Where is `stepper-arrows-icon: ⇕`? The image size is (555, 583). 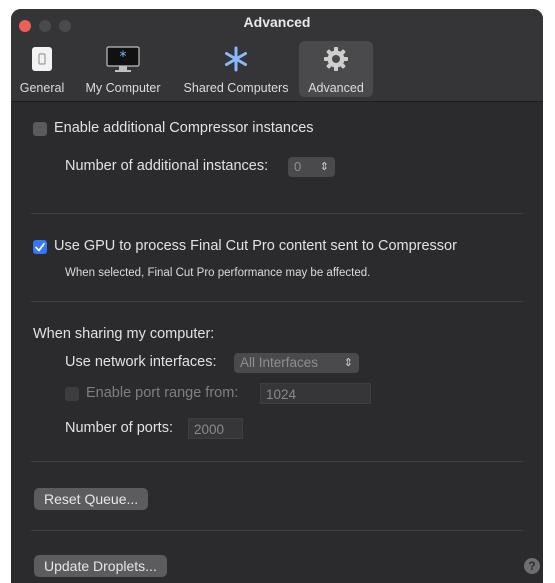
stepper-arrows-icon: ⇕ is located at coordinates (324, 167).